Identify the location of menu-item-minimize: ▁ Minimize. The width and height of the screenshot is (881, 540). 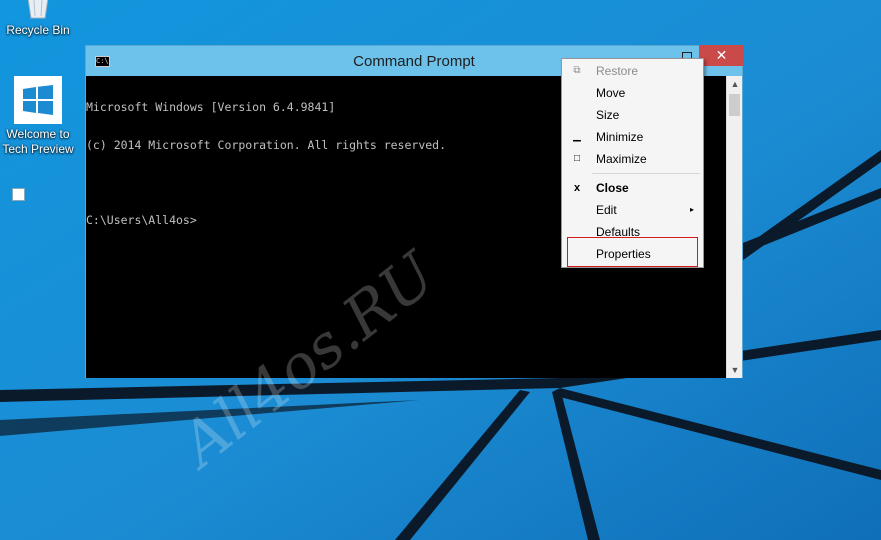
(632, 137).